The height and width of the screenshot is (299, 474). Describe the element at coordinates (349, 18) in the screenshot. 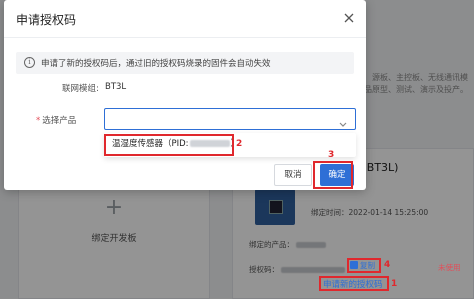

I see `close-icon` at that location.